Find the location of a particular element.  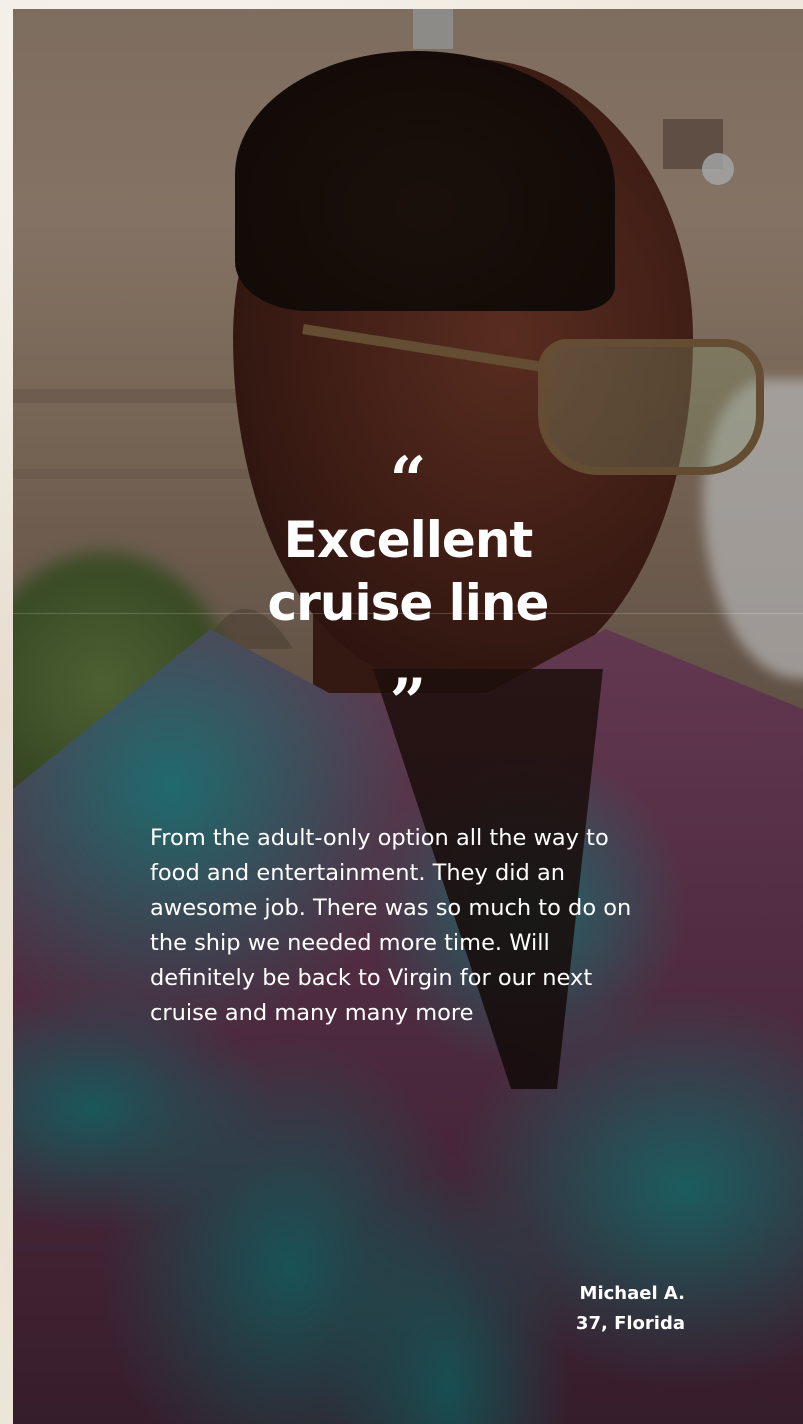

author-details: 37, Florida is located at coordinates (630, 1323).